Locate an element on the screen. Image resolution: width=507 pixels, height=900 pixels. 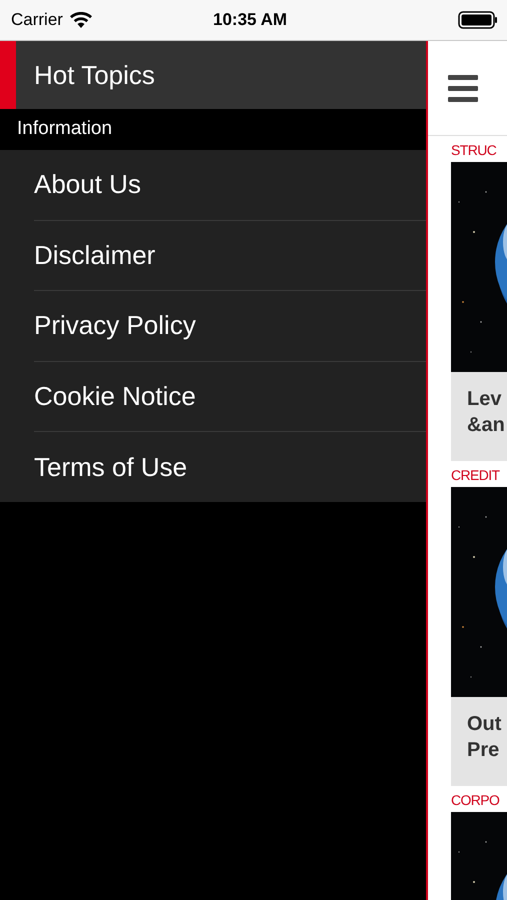
menu-icon is located at coordinates (463, 88).